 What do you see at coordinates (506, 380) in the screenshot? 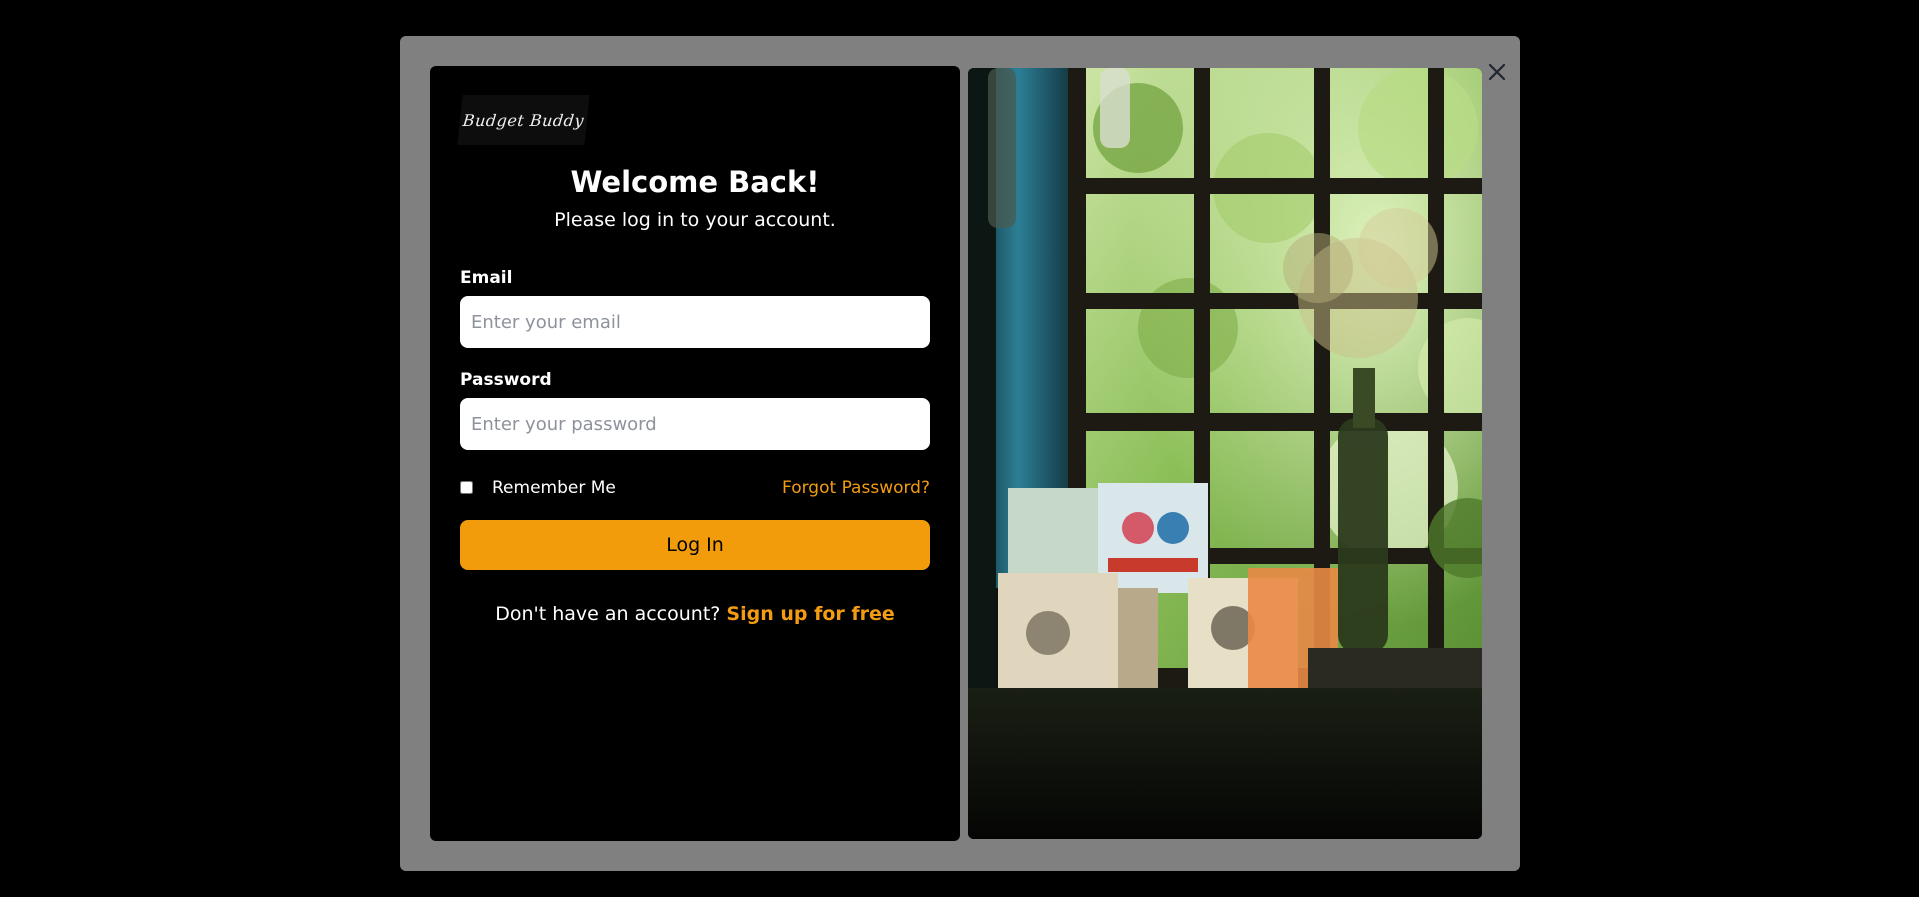
I see `password-label: Password` at bounding box center [506, 380].